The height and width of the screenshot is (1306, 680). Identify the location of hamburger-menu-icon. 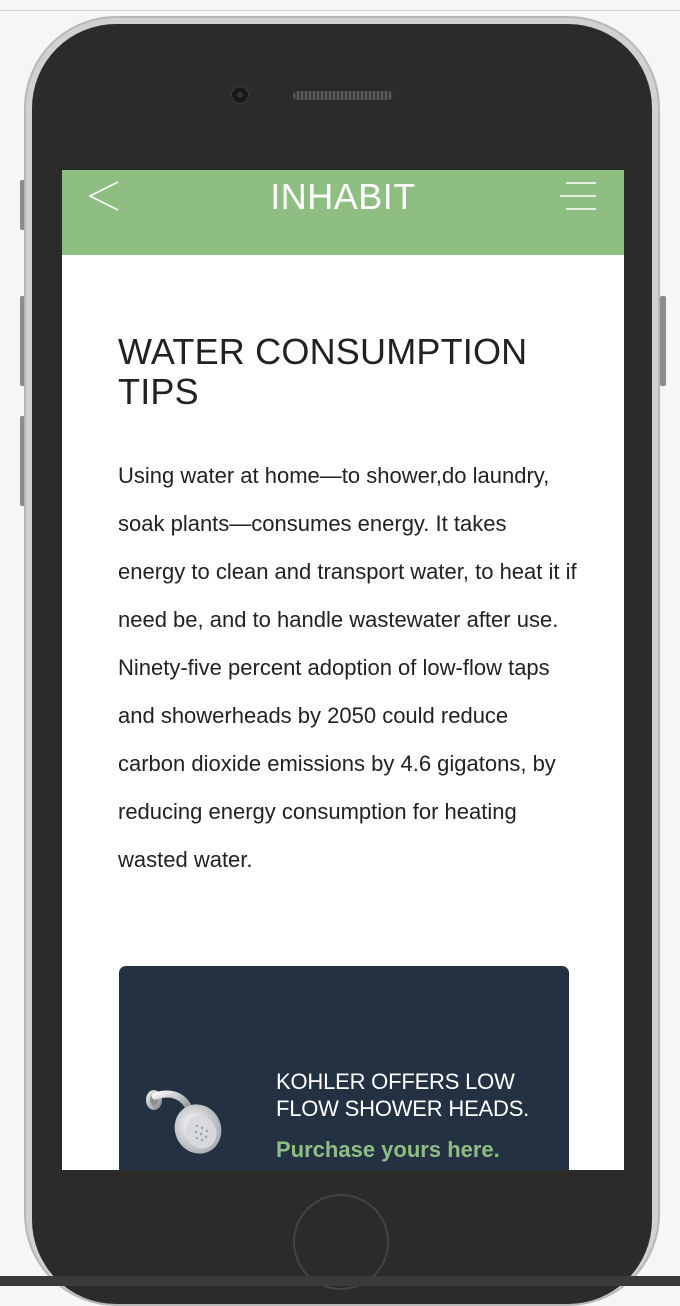
(578, 196).